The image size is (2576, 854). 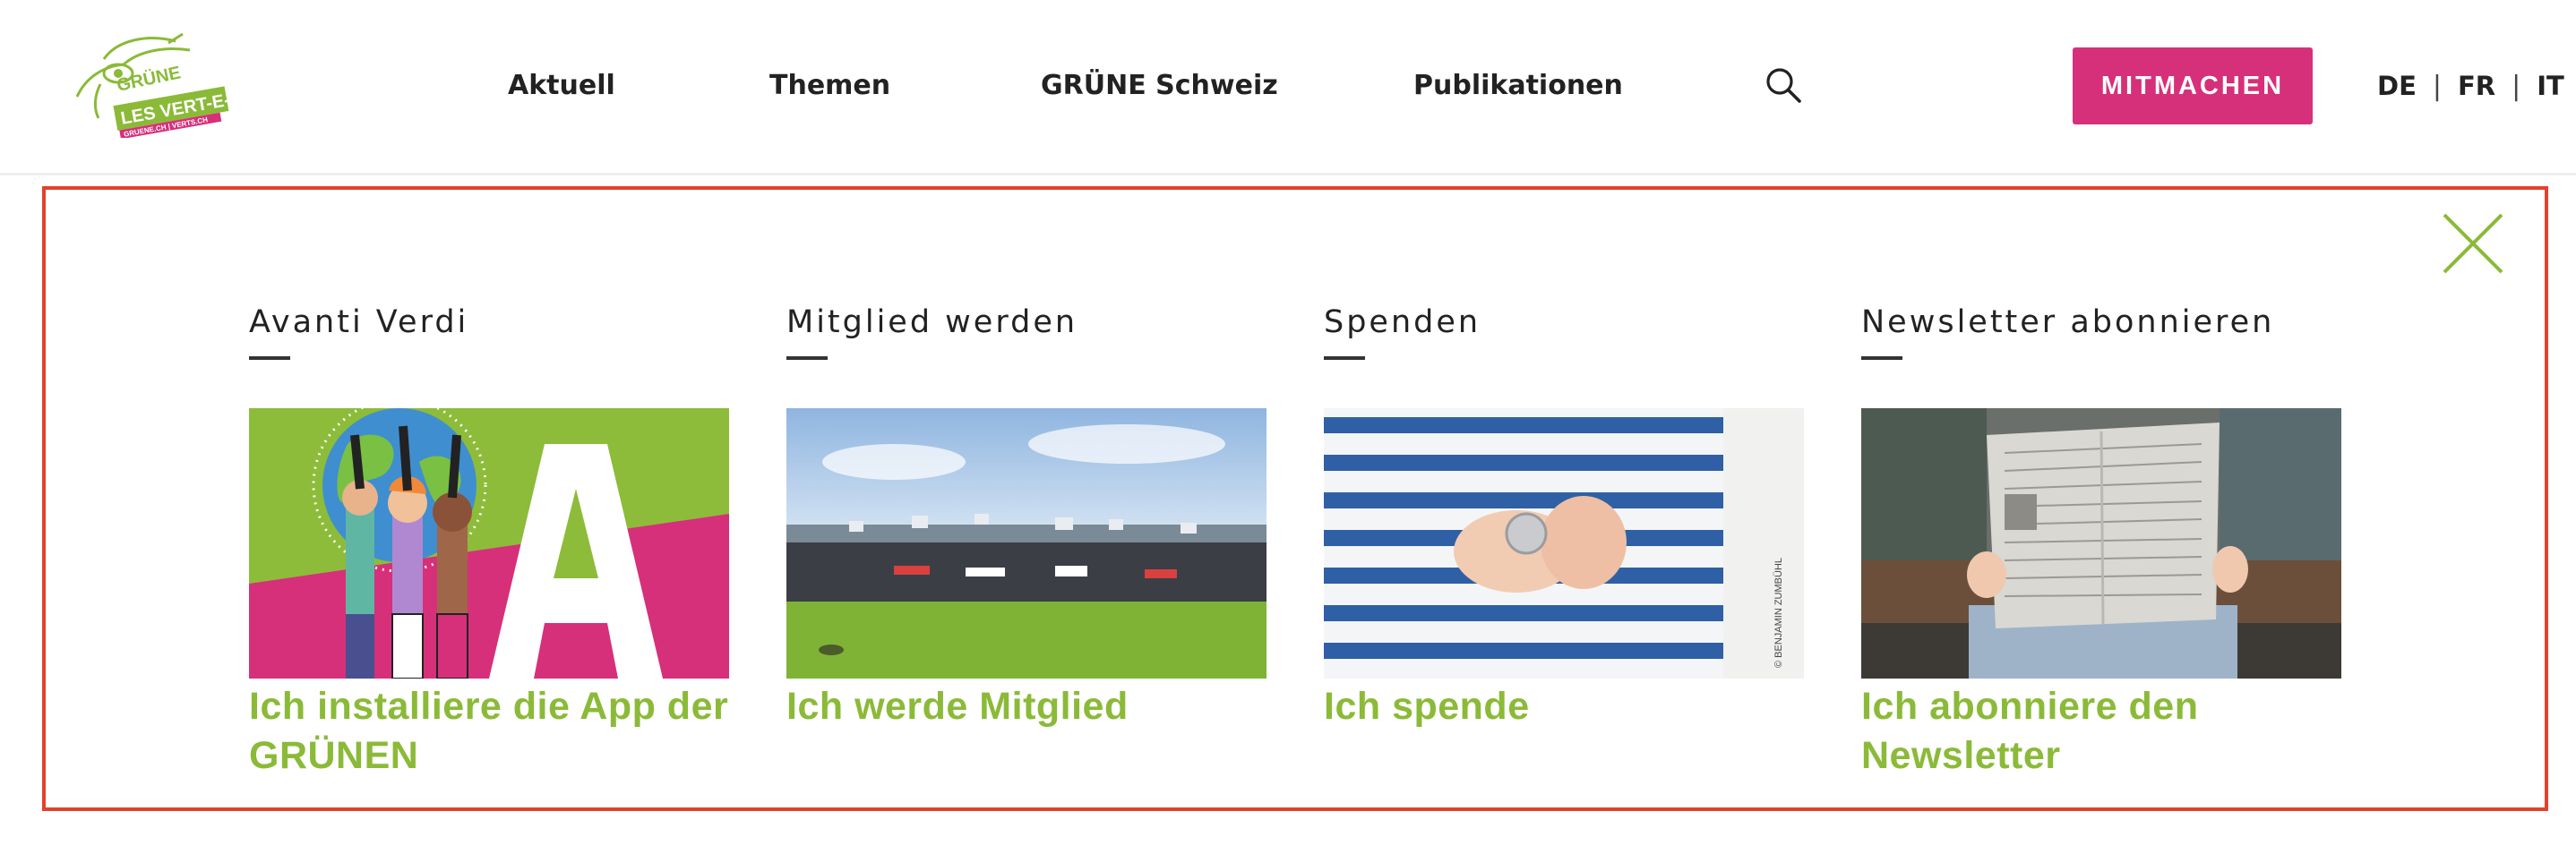 I want to click on nav-themen: Themen, so click(x=829, y=86).